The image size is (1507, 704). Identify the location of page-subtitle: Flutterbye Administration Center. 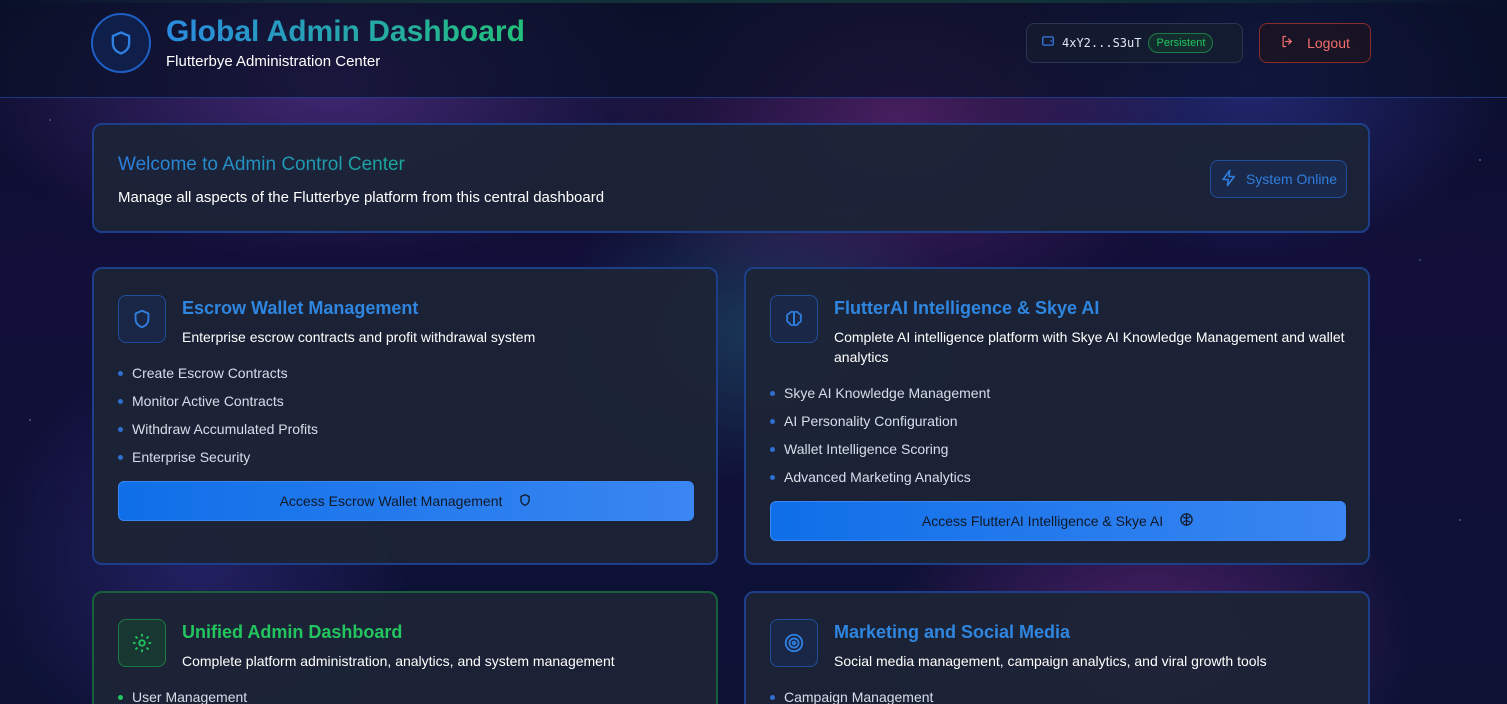
(273, 61).